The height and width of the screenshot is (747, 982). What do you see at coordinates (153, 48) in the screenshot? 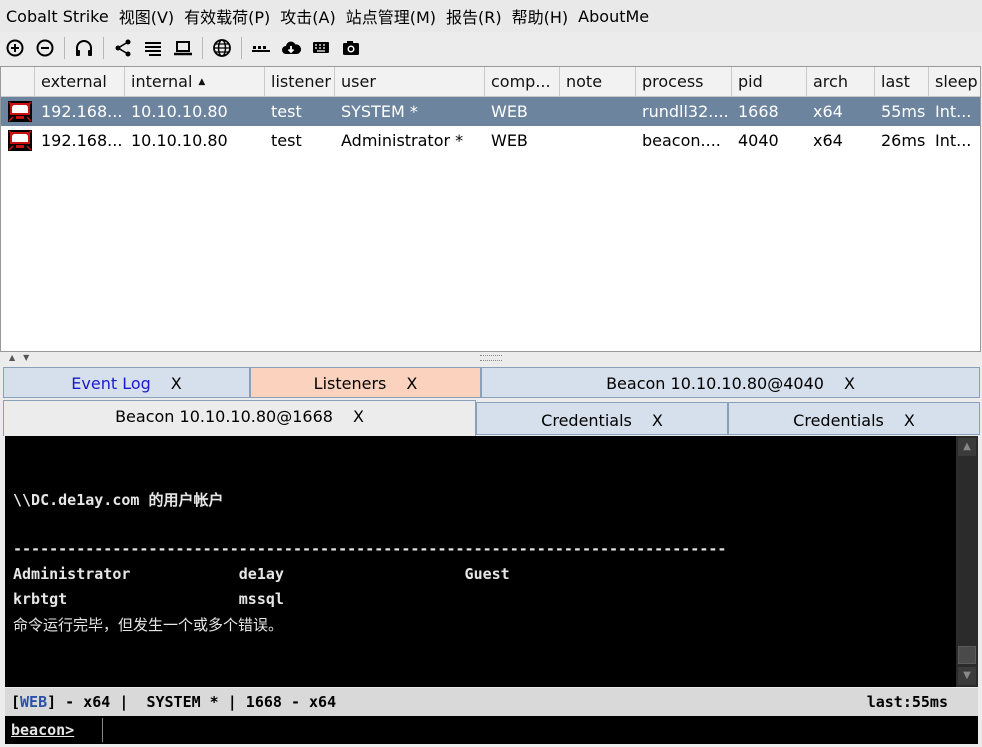
I see `list-icon` at bounding box center [153, 48].